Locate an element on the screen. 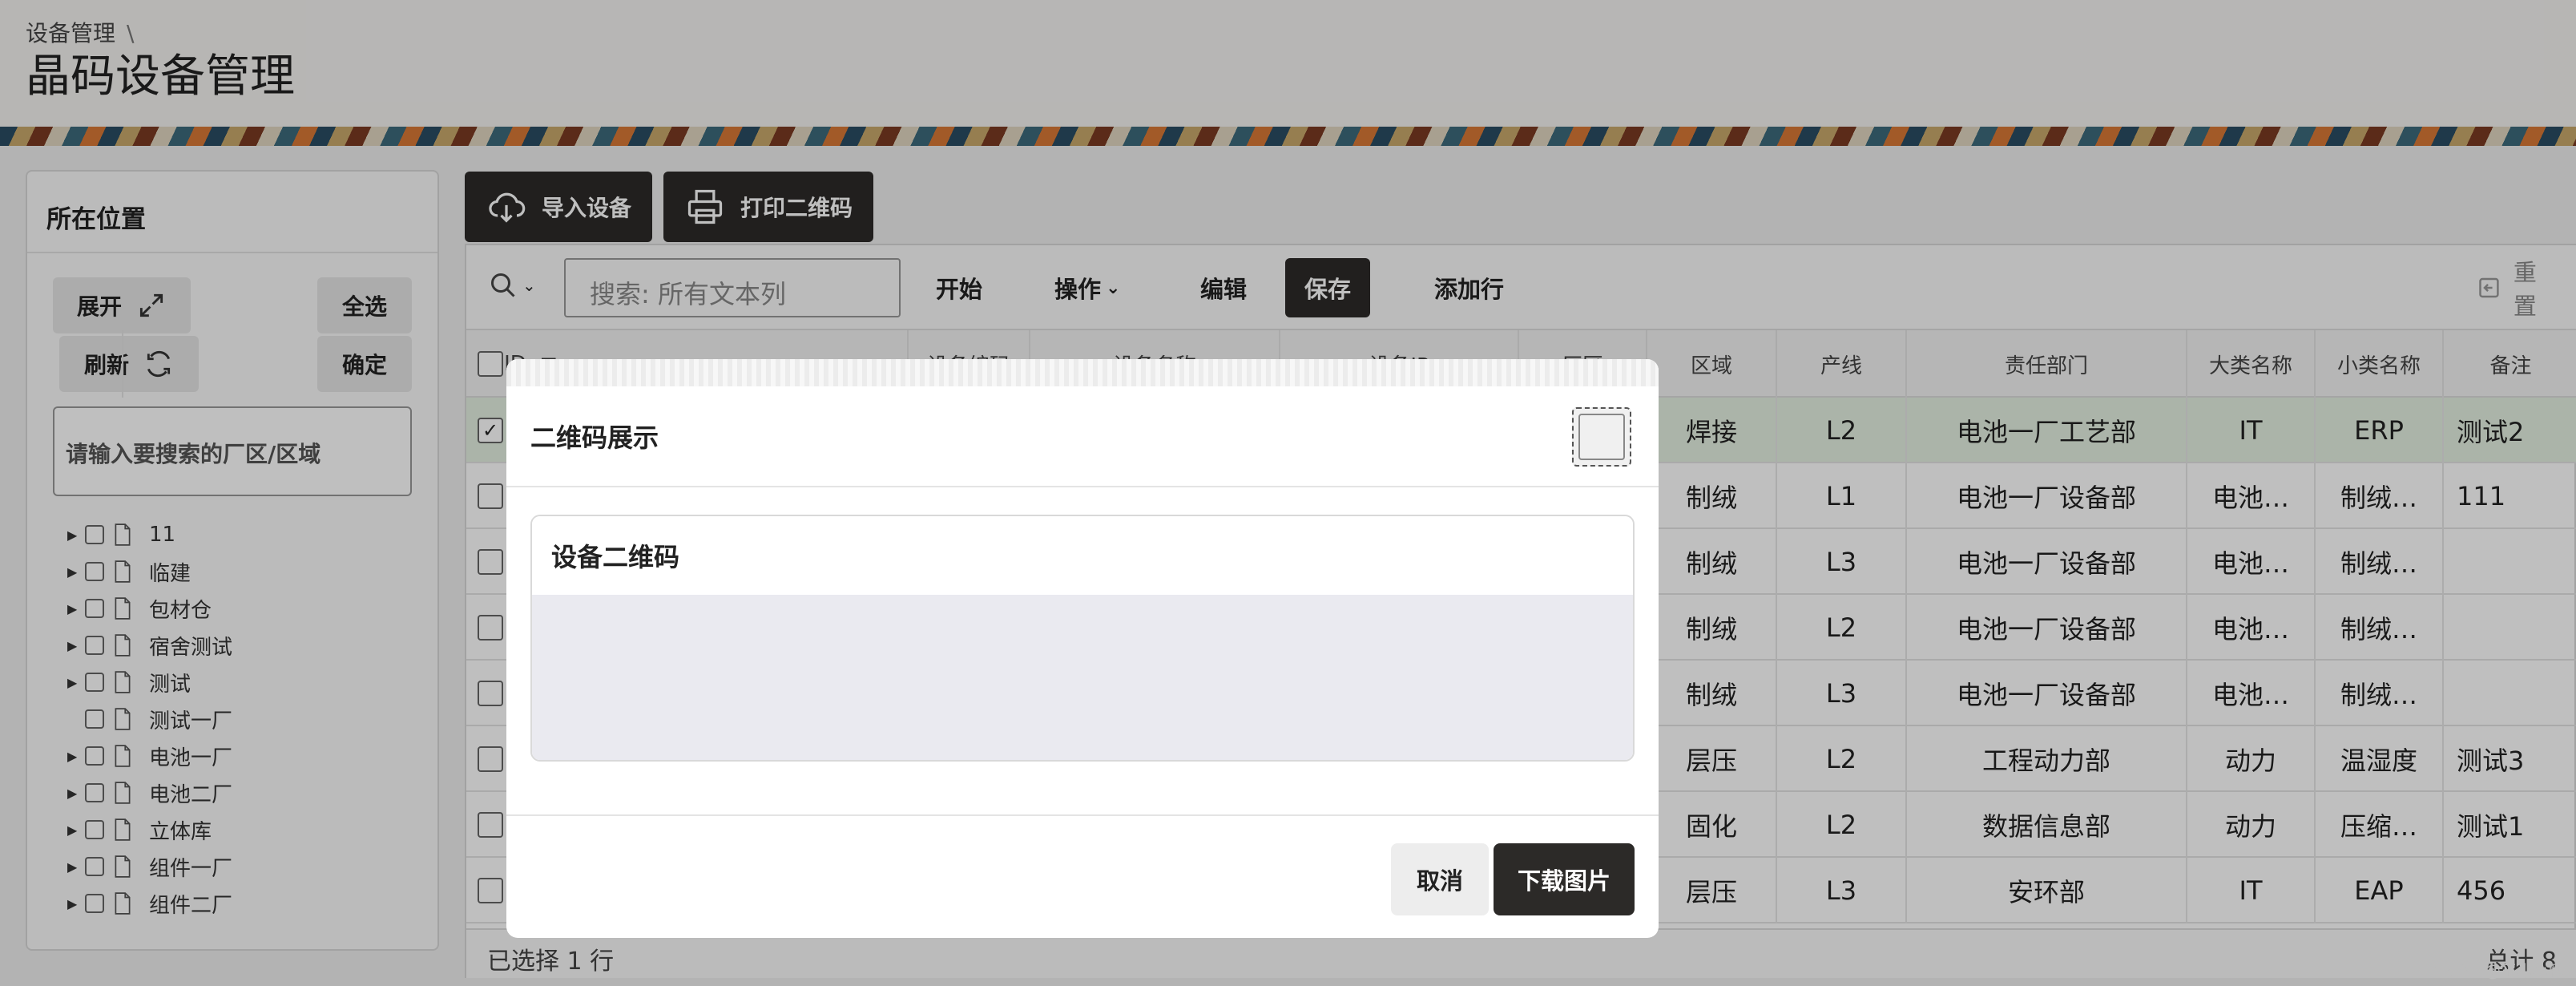  qrcode-region: 设备二维码 is located at coordinates (1082, 638).